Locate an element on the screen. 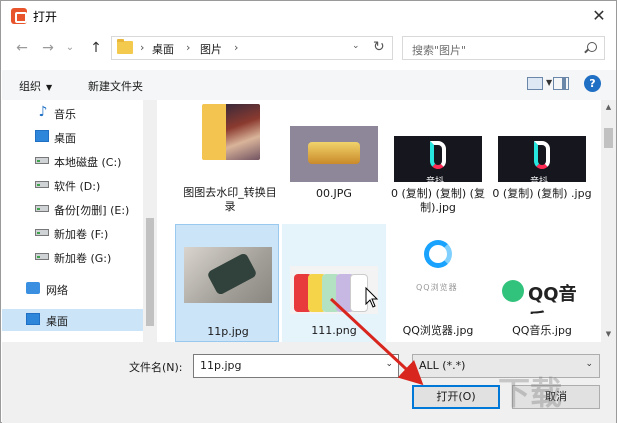  sidebar-item-drive-e: 备份[勿删] (E:) is located at coordinates (73, 209).